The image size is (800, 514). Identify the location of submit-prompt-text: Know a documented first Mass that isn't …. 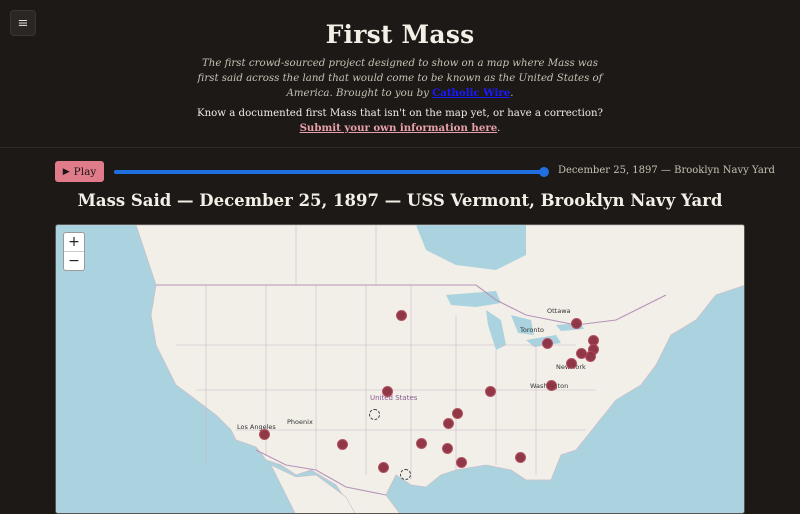
(400, 113).